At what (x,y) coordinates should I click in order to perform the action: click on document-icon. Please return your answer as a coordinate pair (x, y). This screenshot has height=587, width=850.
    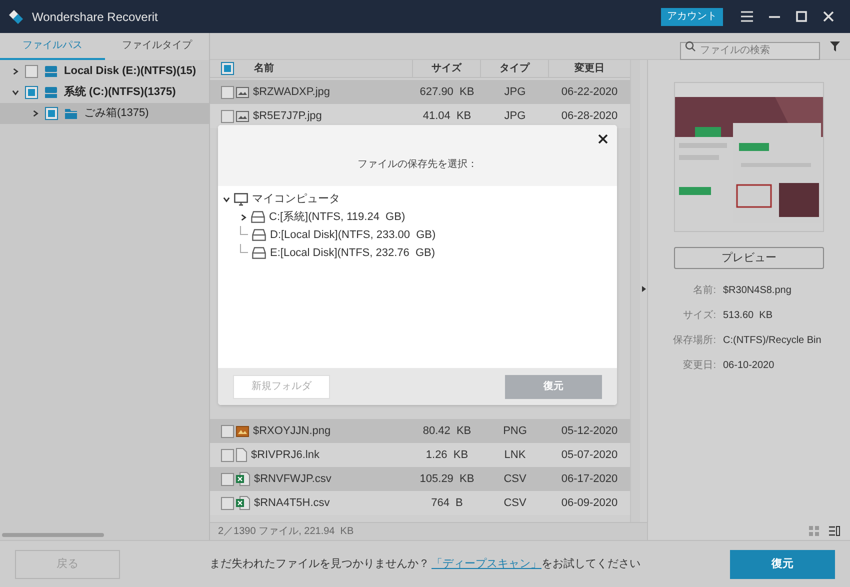
    Looking at the image, I should click on (241, 455).